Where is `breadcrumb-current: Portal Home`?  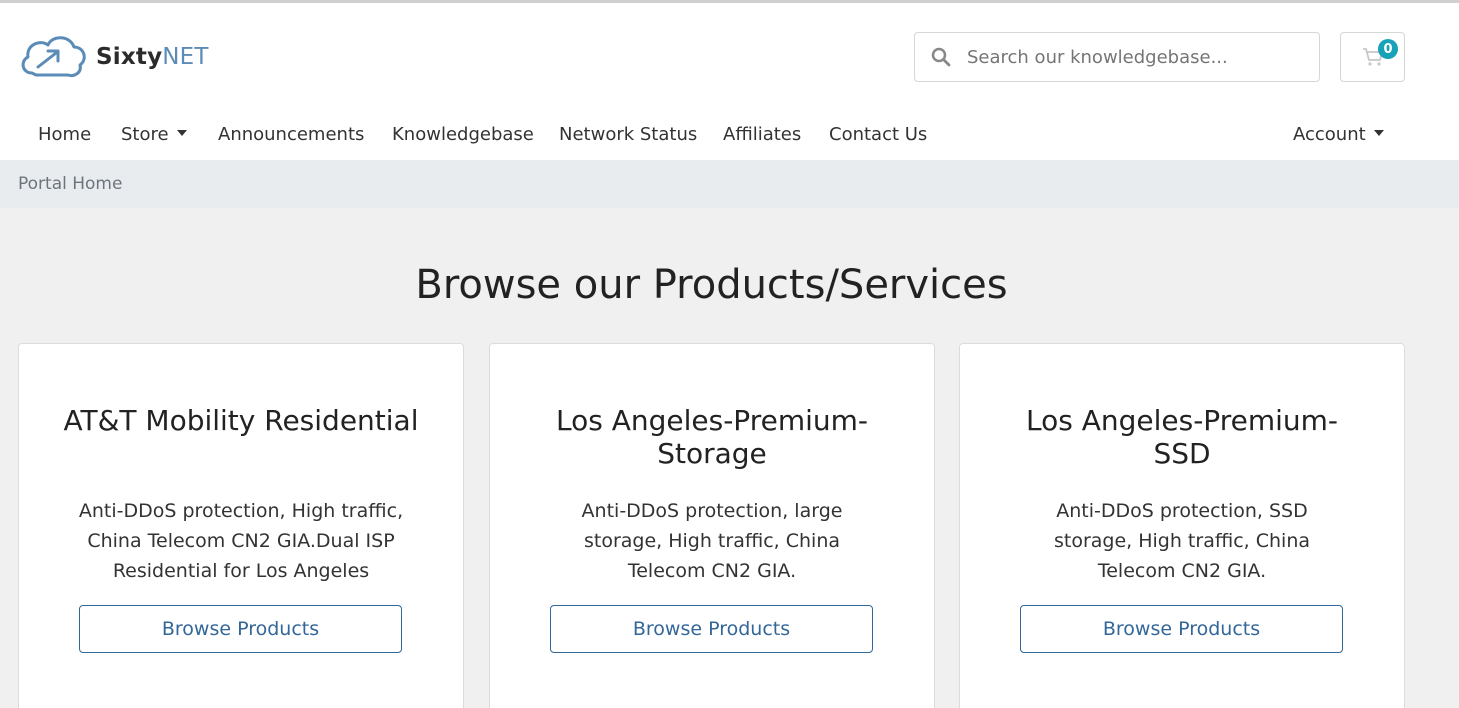 breadcrumb-current: Portal Home is located at coordinates (70, 184).